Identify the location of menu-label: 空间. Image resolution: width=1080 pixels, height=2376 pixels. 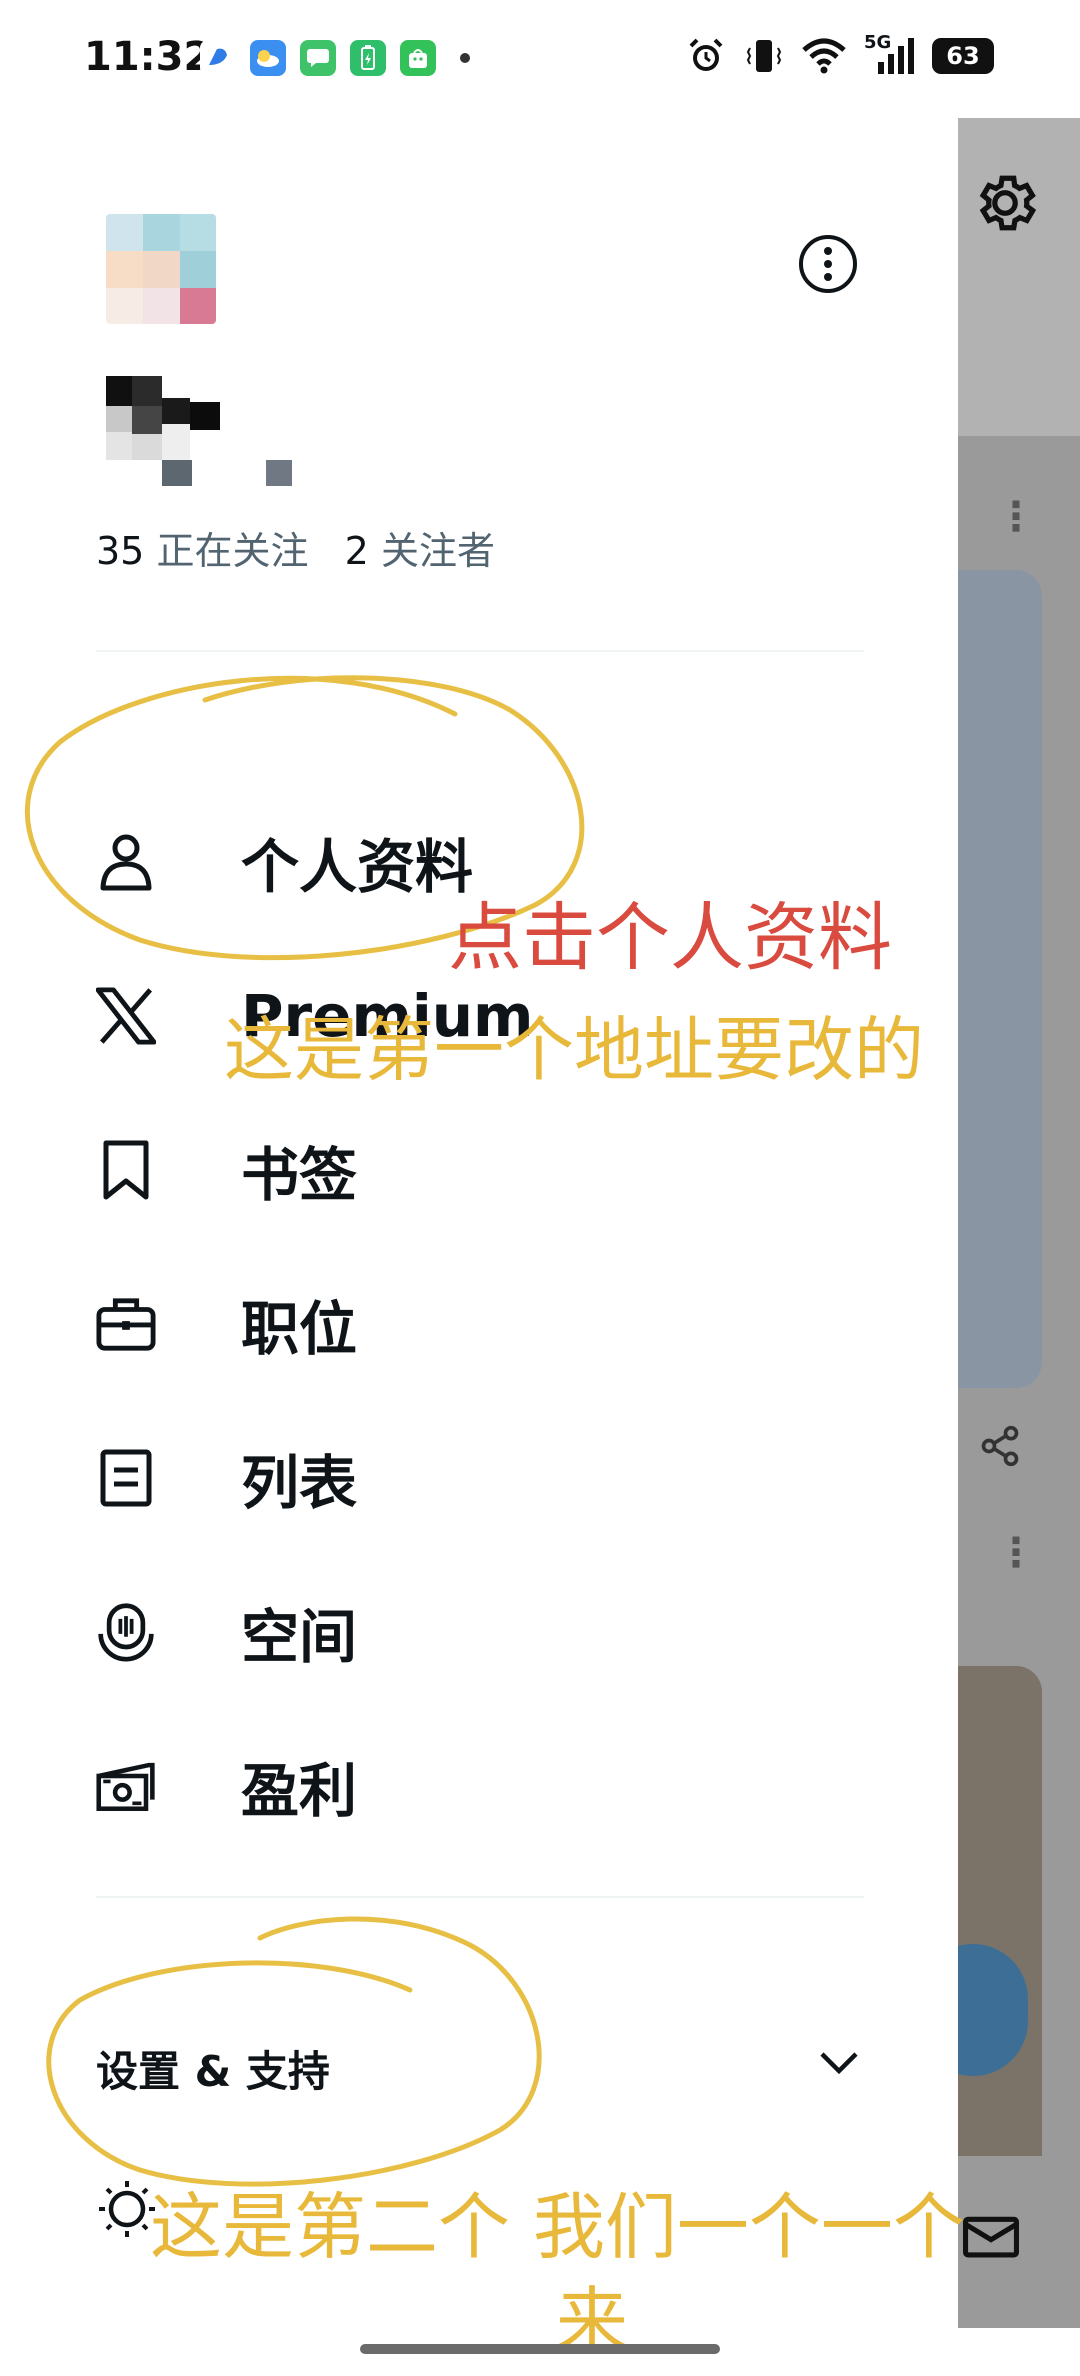
(299, 1637).